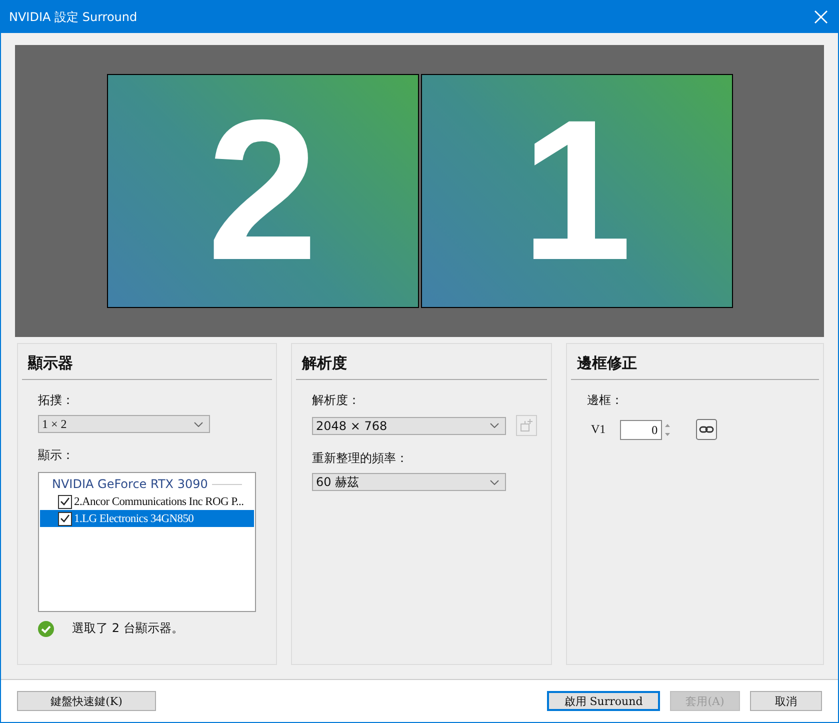 The height and width of the screenshot is (723, 839). What do you see at coordinates (821, 17) in the screenshot?
I see `close-icon` at bounding box center [821, 17].